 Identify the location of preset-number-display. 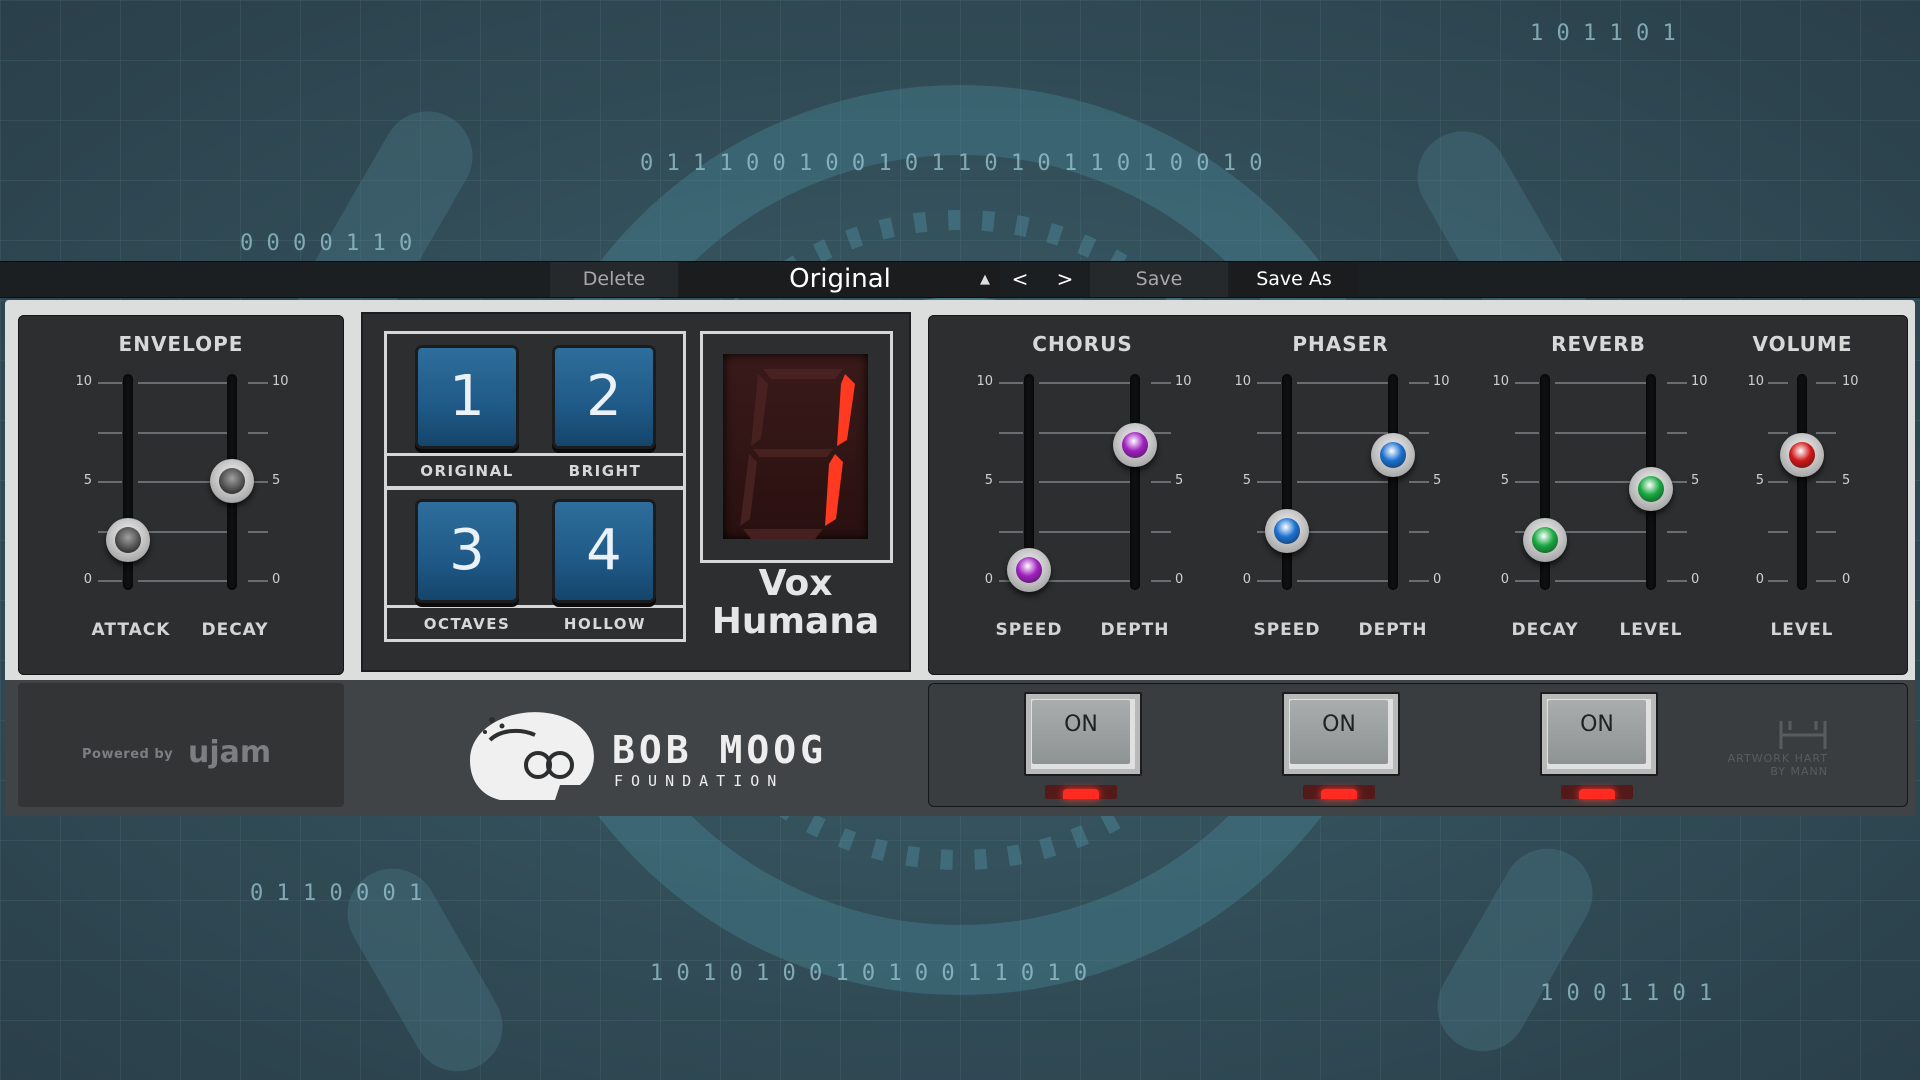
(796, 447).